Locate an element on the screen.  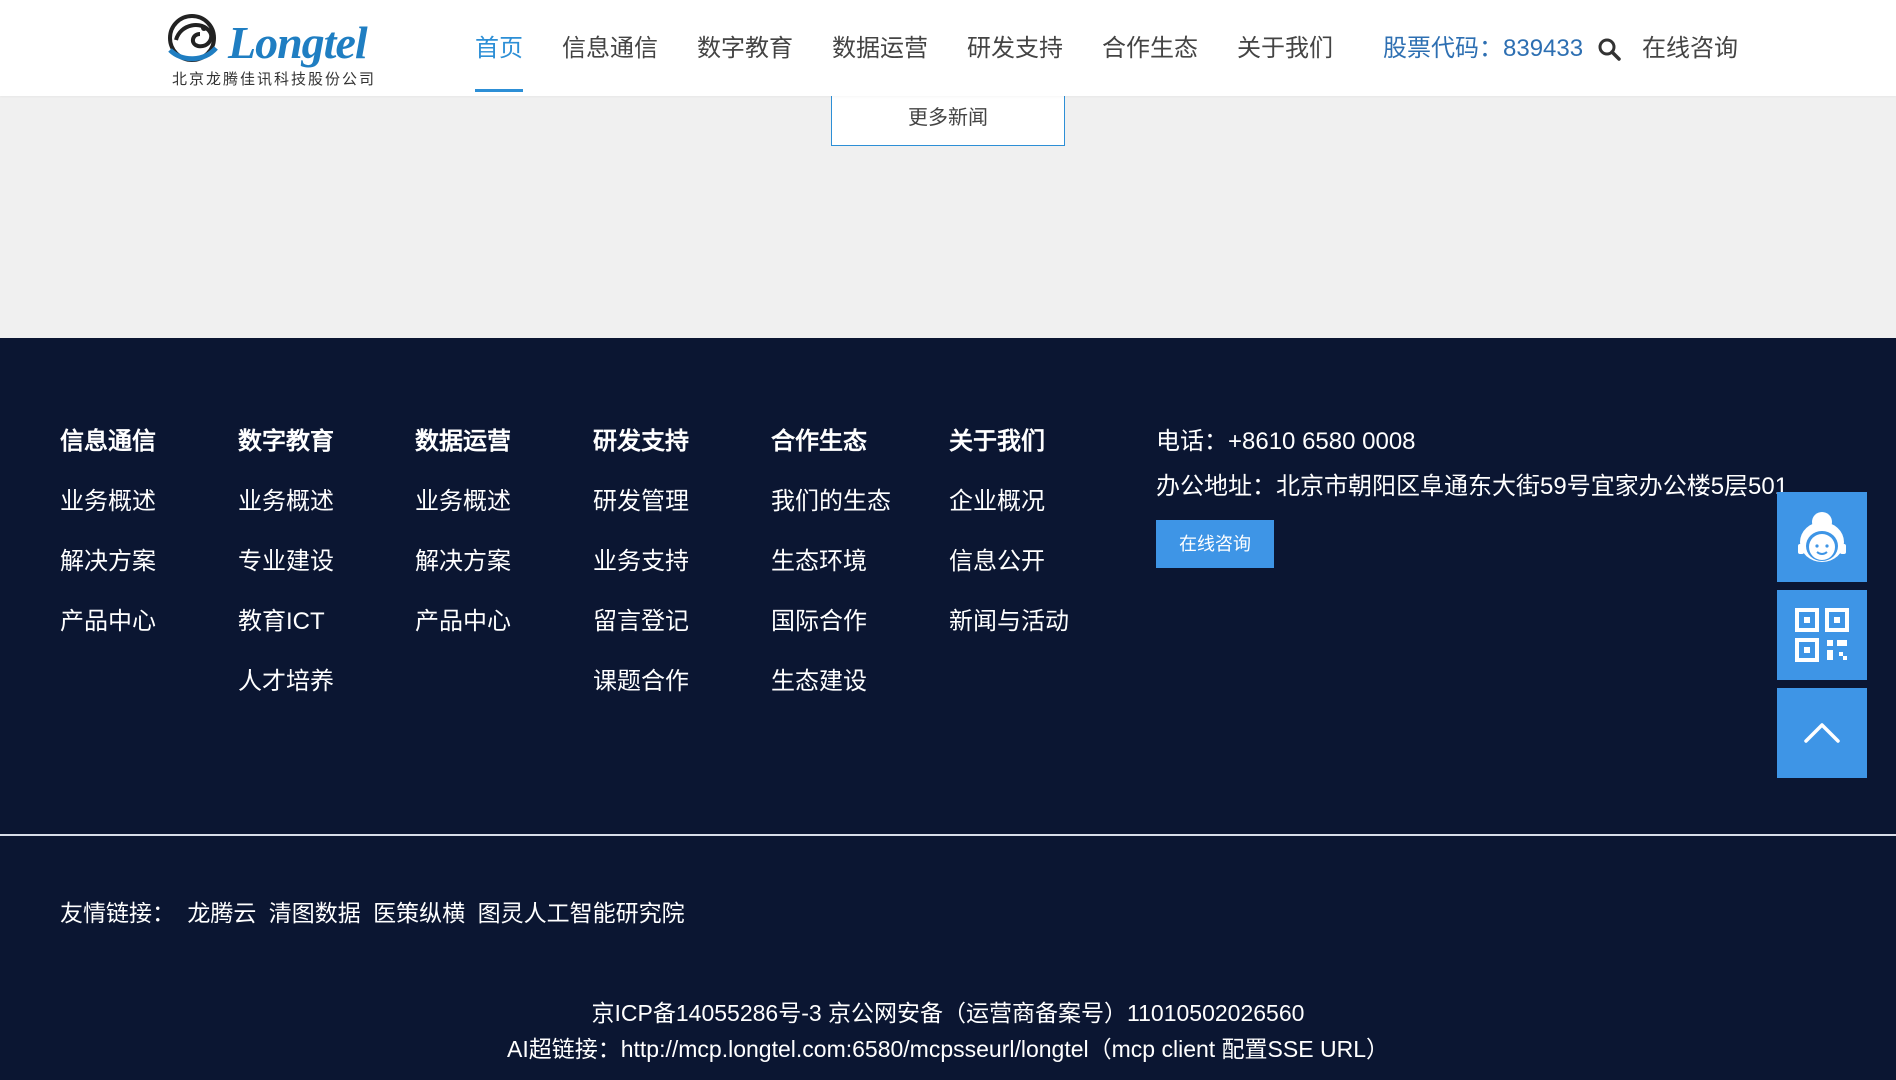
footer-col-title: 合作生态 is located at coordinates (831, 442).